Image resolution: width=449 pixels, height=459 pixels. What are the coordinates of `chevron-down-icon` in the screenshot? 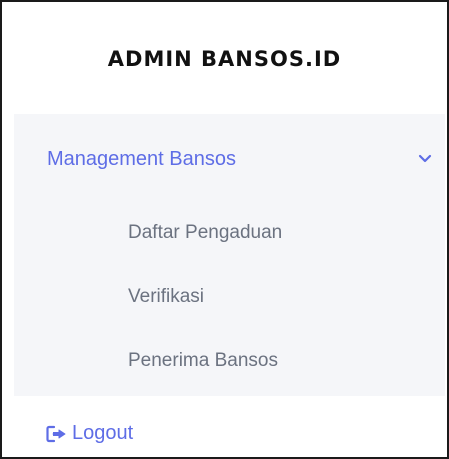 It's located at (425, 159).